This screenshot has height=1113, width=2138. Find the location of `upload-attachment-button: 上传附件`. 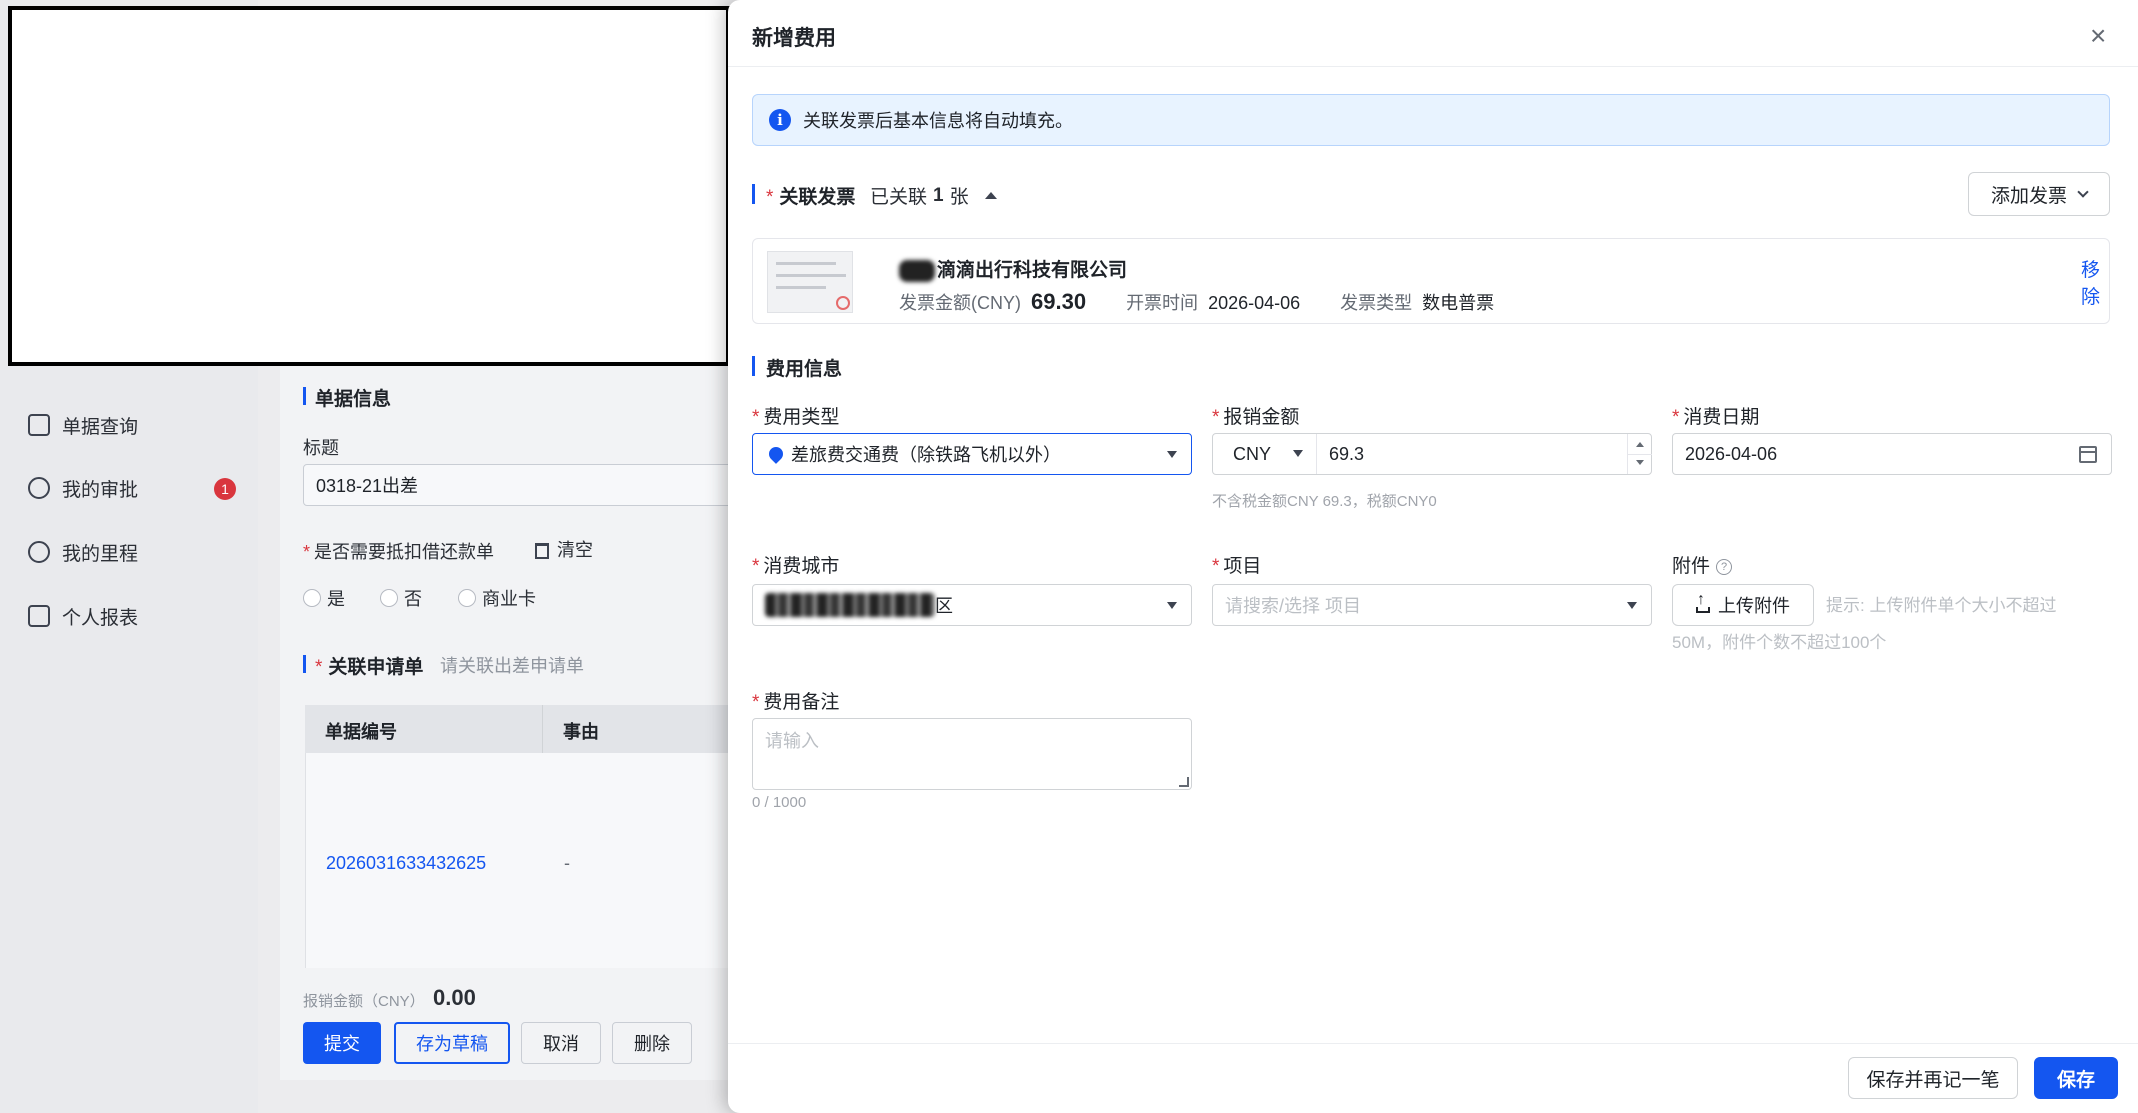

upload-attachment-button: 上传附件 is located at coordinates (1743, 605).